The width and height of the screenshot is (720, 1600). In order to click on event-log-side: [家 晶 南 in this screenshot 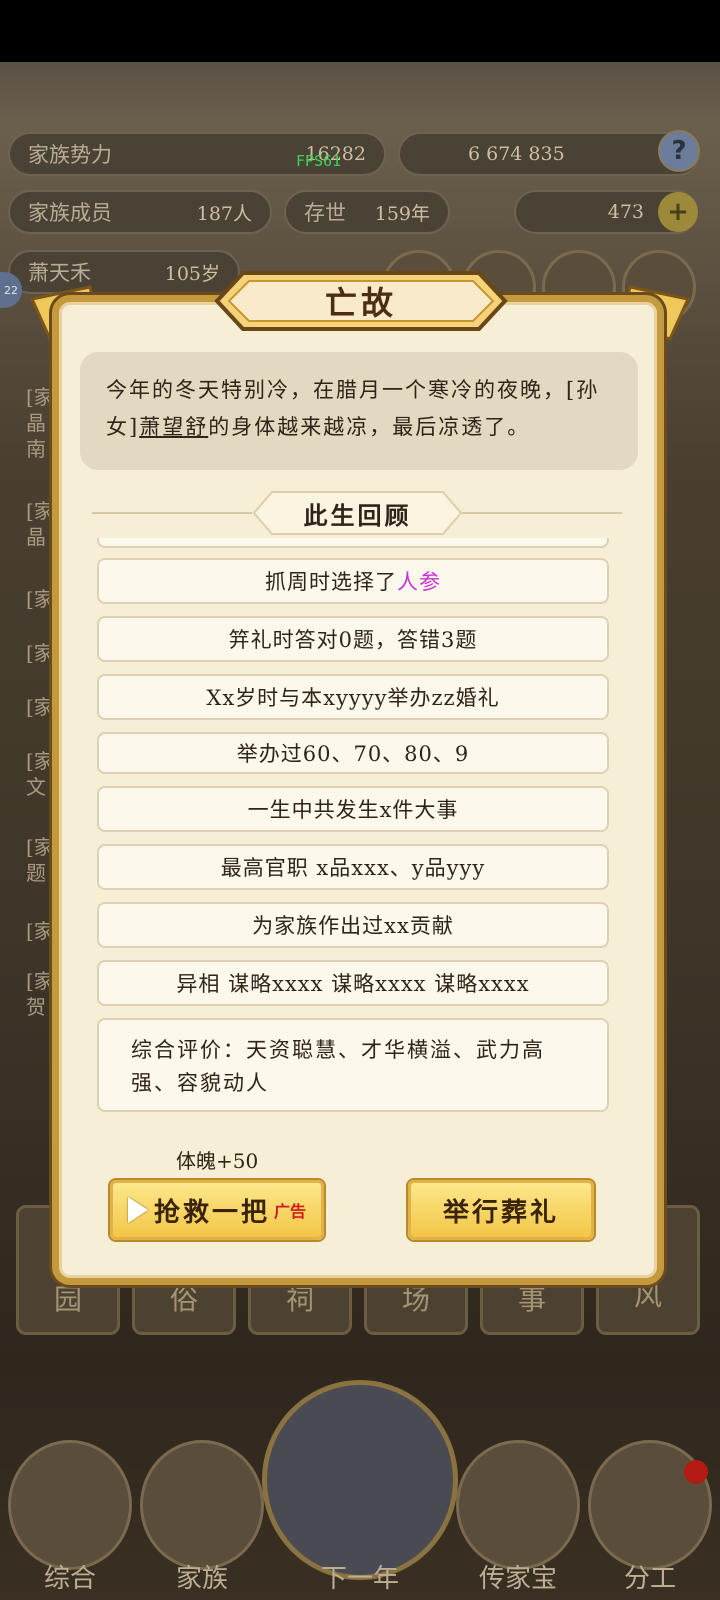, I will do `click(40, 423)`.